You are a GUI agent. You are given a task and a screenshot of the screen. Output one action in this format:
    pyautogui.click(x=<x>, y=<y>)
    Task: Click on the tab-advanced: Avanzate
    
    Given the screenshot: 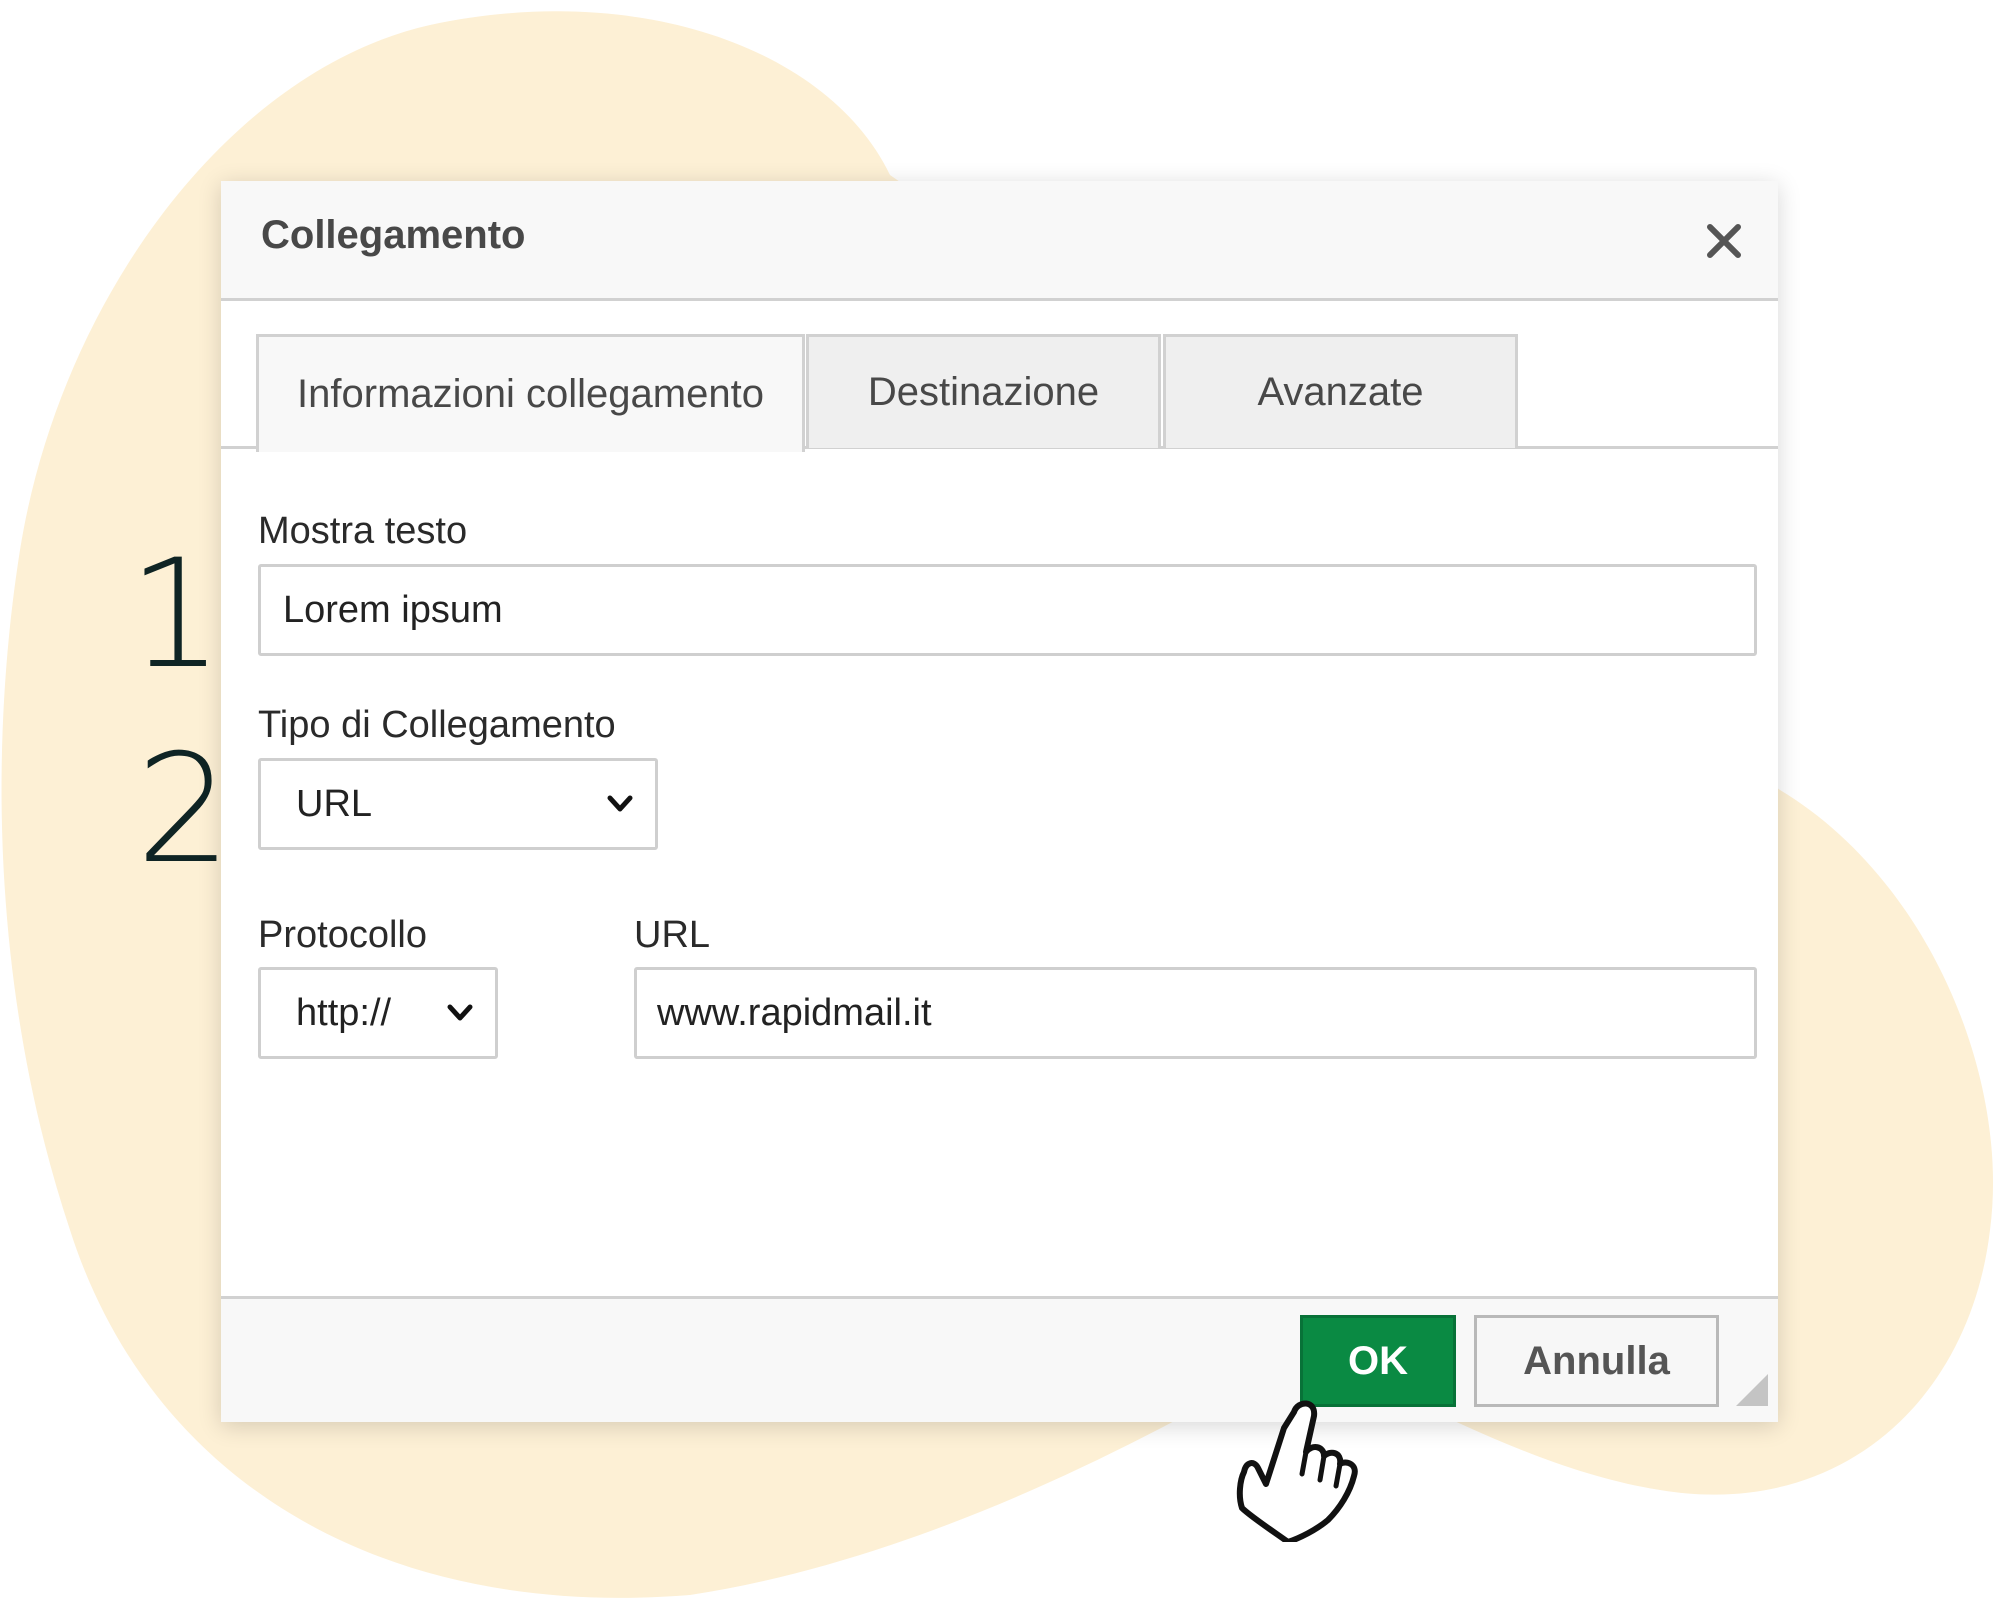 What is the action you would take?
    pyautogui.click(x=1340, y=391)
    